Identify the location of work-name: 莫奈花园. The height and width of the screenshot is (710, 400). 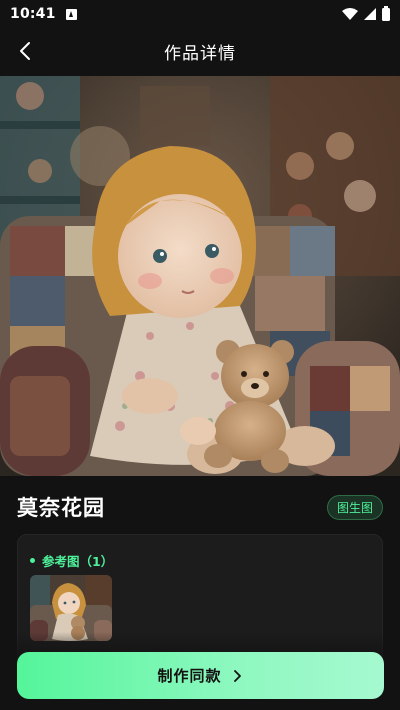
(61, 508).